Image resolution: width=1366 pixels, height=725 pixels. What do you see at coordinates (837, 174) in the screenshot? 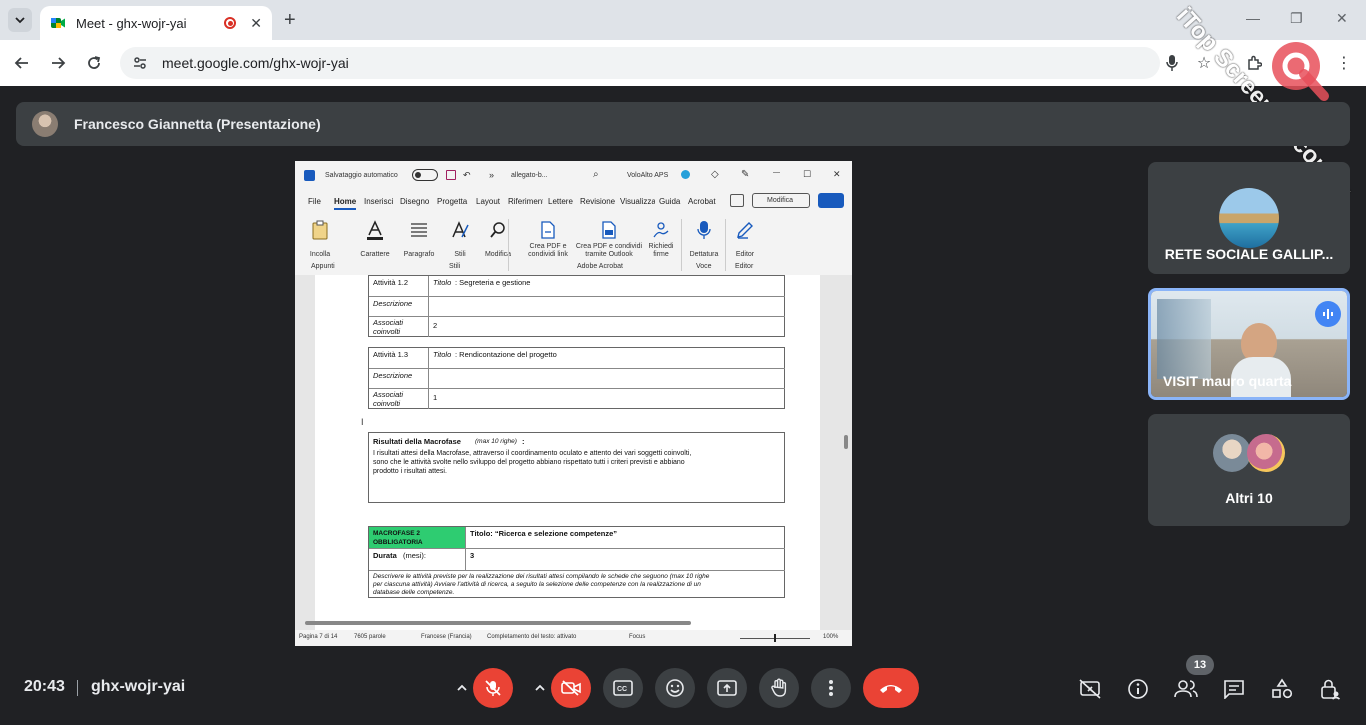
I see `close-word-icon: ✕` at bounding box center [837, 174].